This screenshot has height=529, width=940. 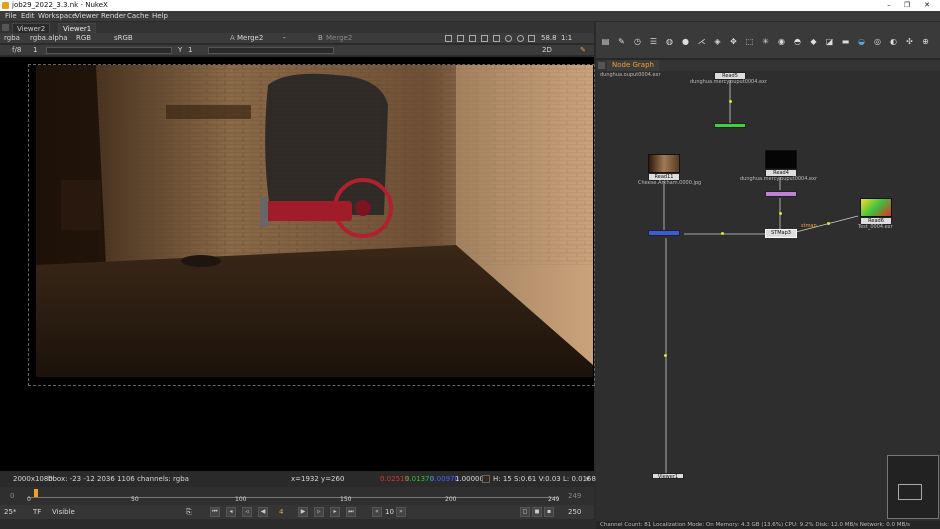 I want to click on menu-help: Help, so click(x=160, y=16).